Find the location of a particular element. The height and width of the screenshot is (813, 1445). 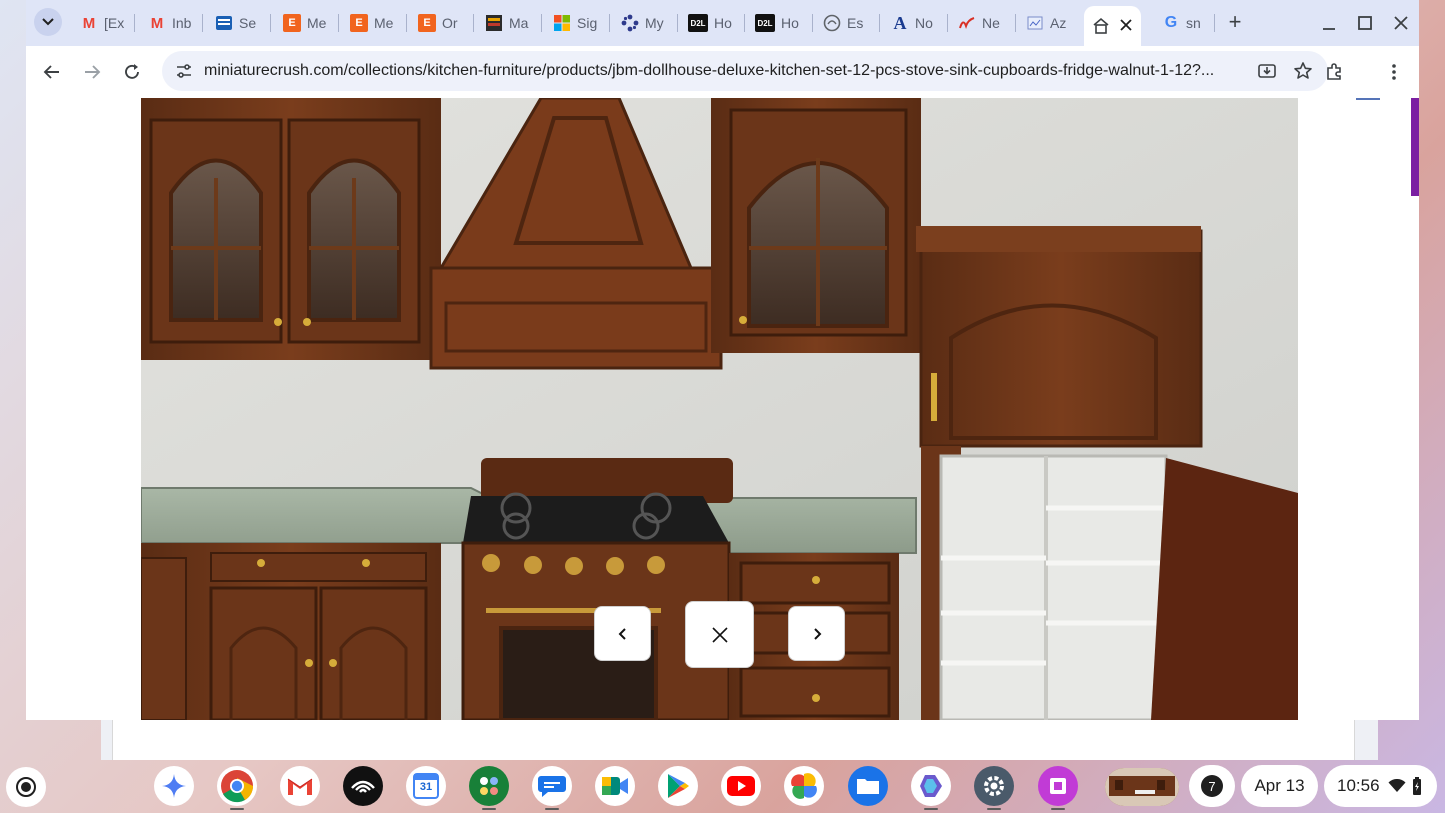

tab-7: Ma is located at coordinates (508, 23).